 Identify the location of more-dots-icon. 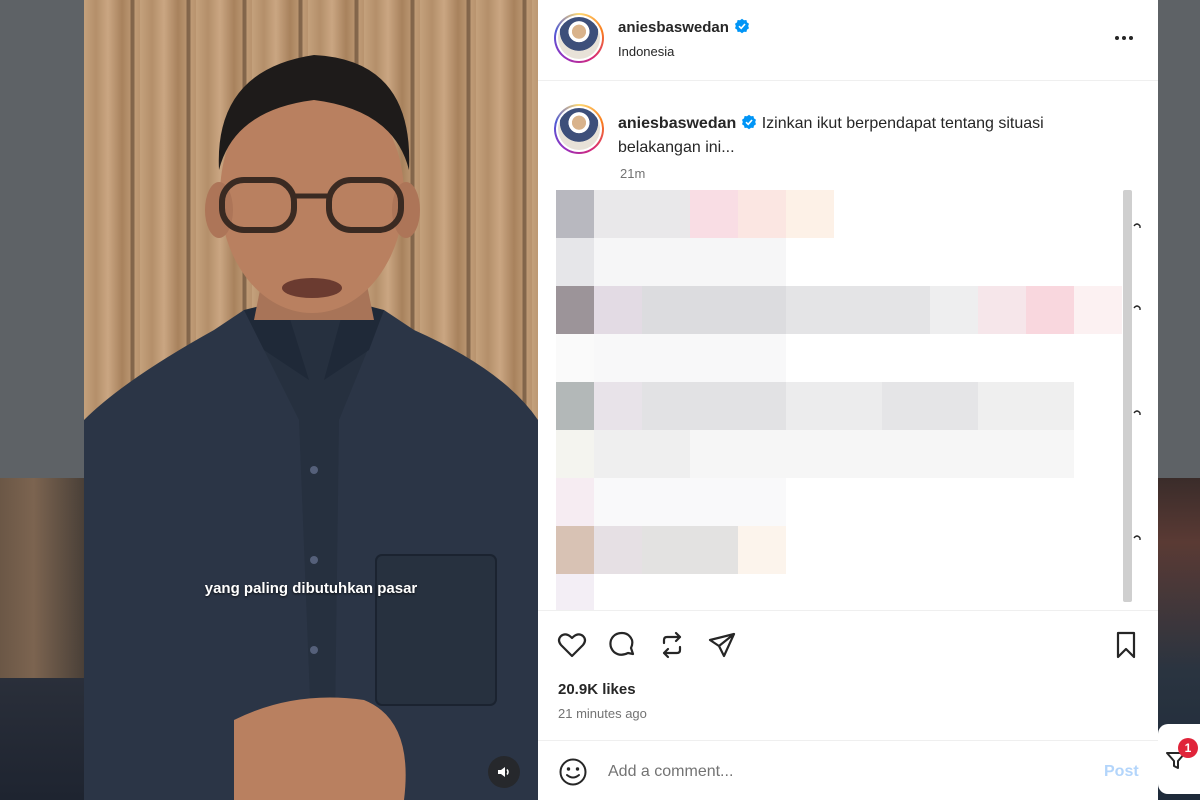
(1117, 38).